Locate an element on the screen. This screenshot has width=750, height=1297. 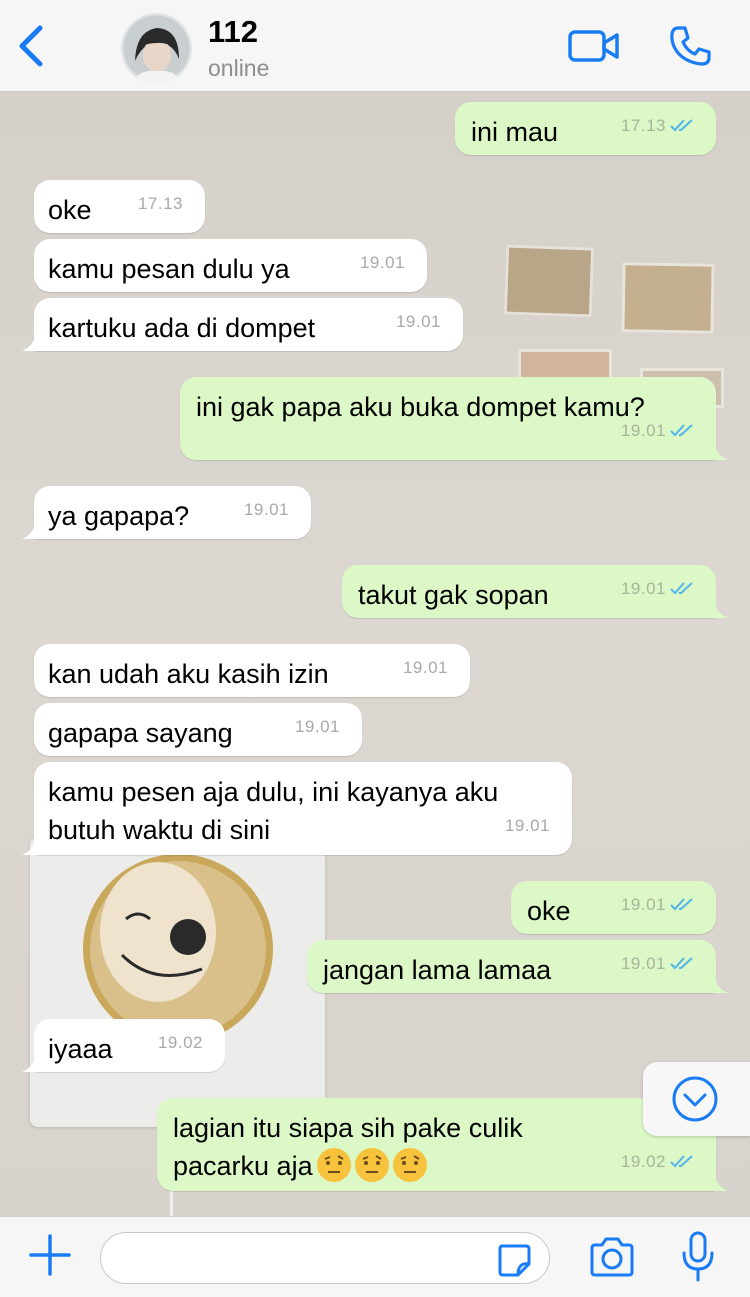
camera-icon is located at coordinates (612, 1257).